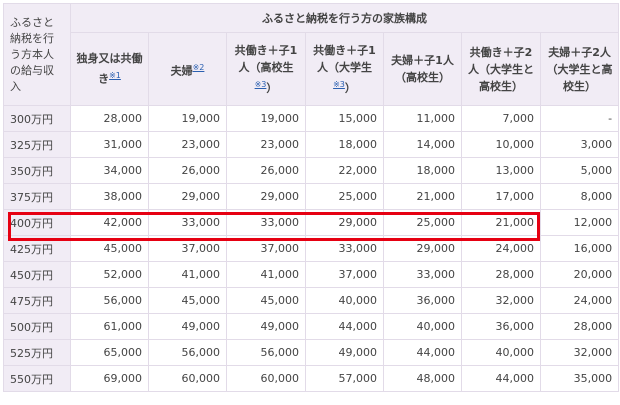 The image size is (620, 405). Describe the element at coordinates (501, 196) in the screenshot. I see `limit-value-cell: 17,000` at that location.